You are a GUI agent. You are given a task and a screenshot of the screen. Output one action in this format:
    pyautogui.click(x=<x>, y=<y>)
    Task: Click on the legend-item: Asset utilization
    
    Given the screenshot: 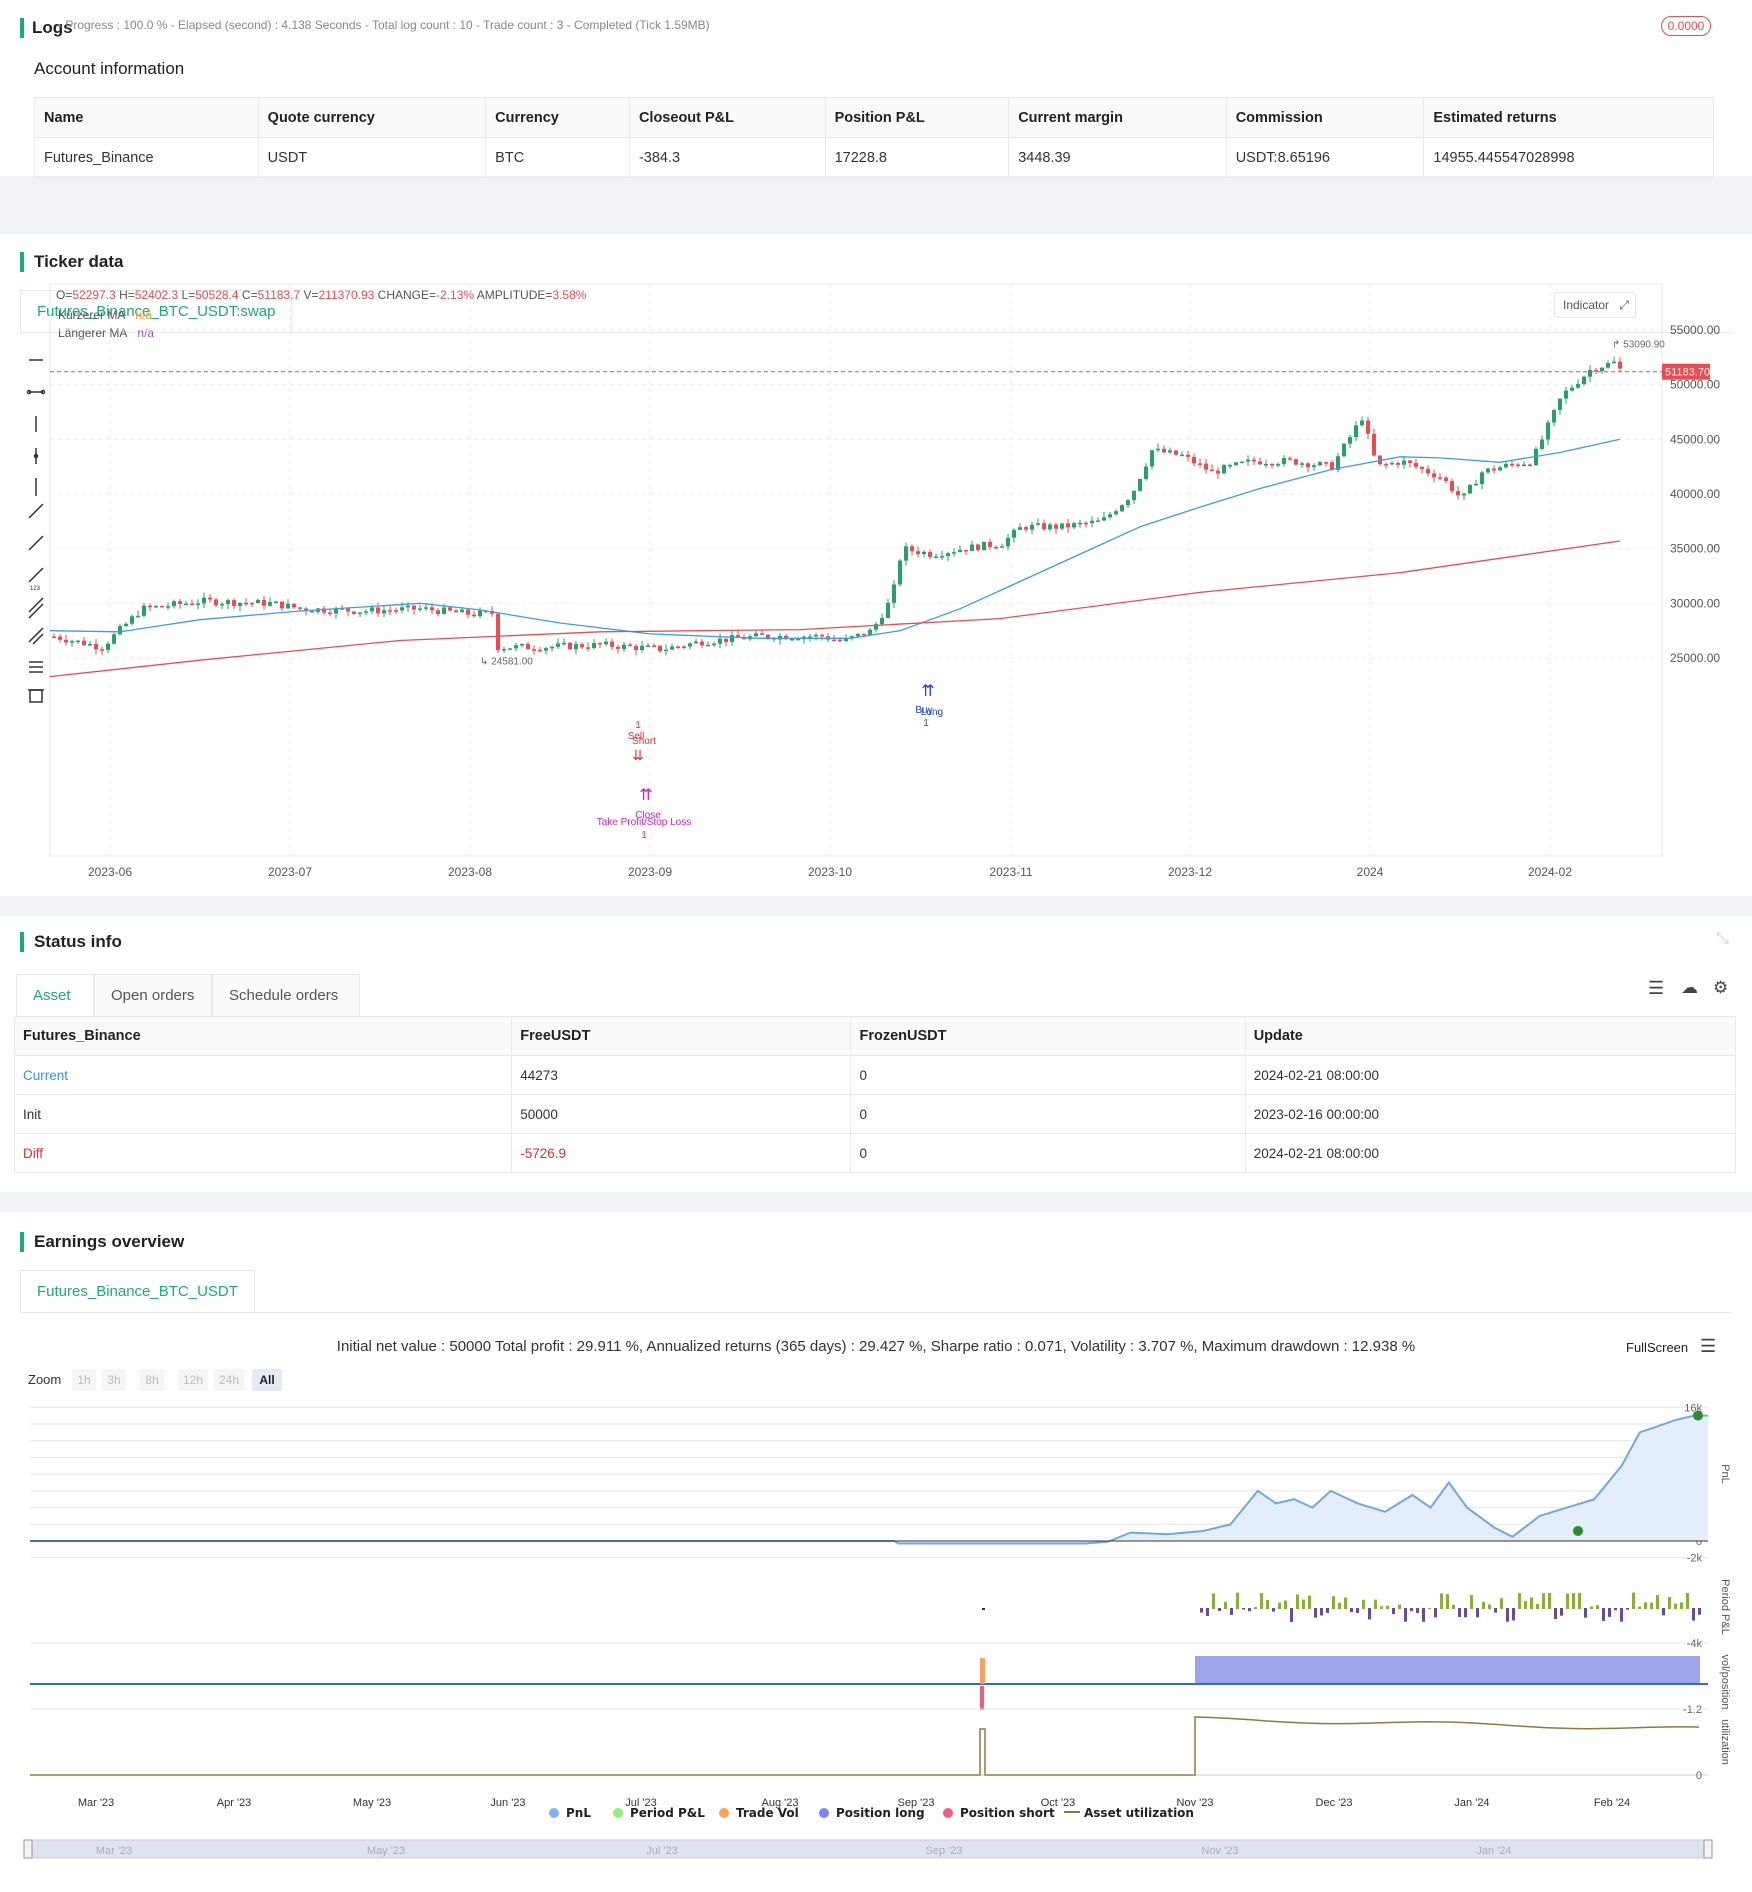 What is the action you would take?
    pyautogui.click(x=1139, y=1813)
    